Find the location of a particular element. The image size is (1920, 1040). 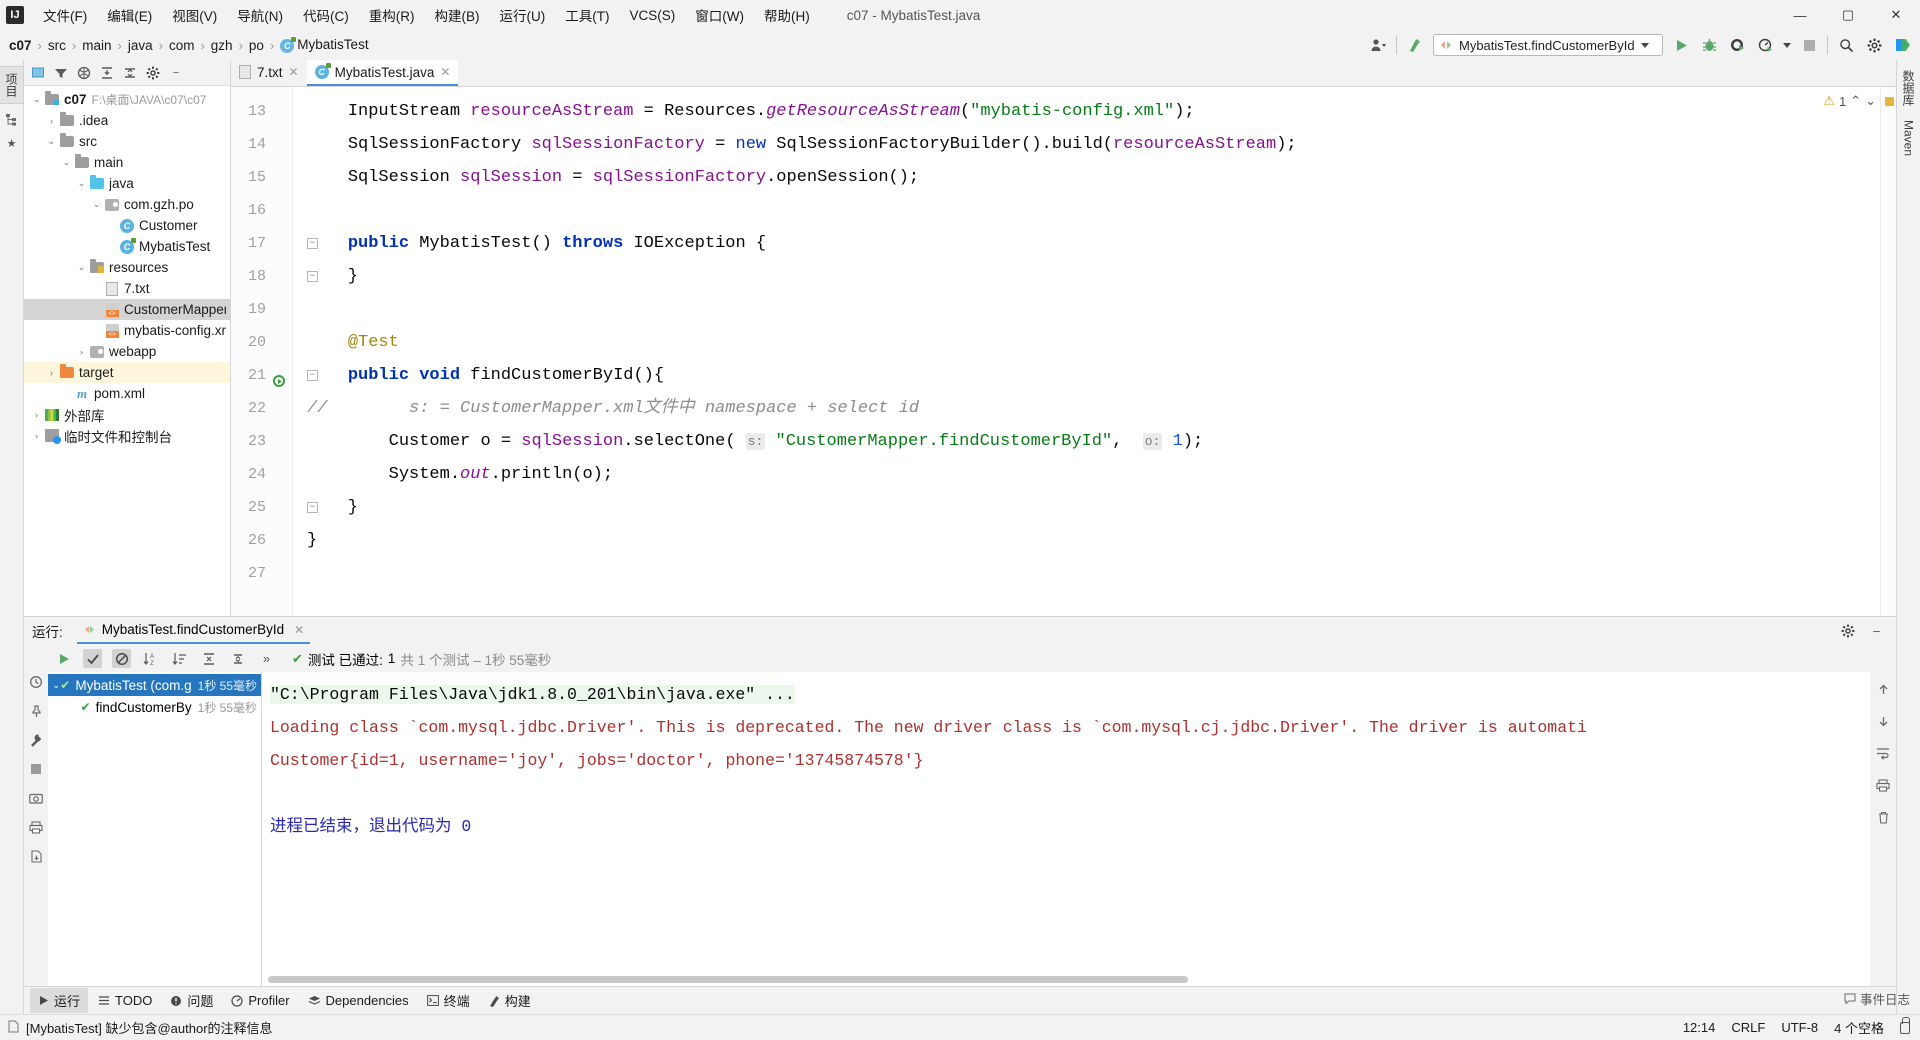

chevron-down-icon is located at coordinates (1644, 45).